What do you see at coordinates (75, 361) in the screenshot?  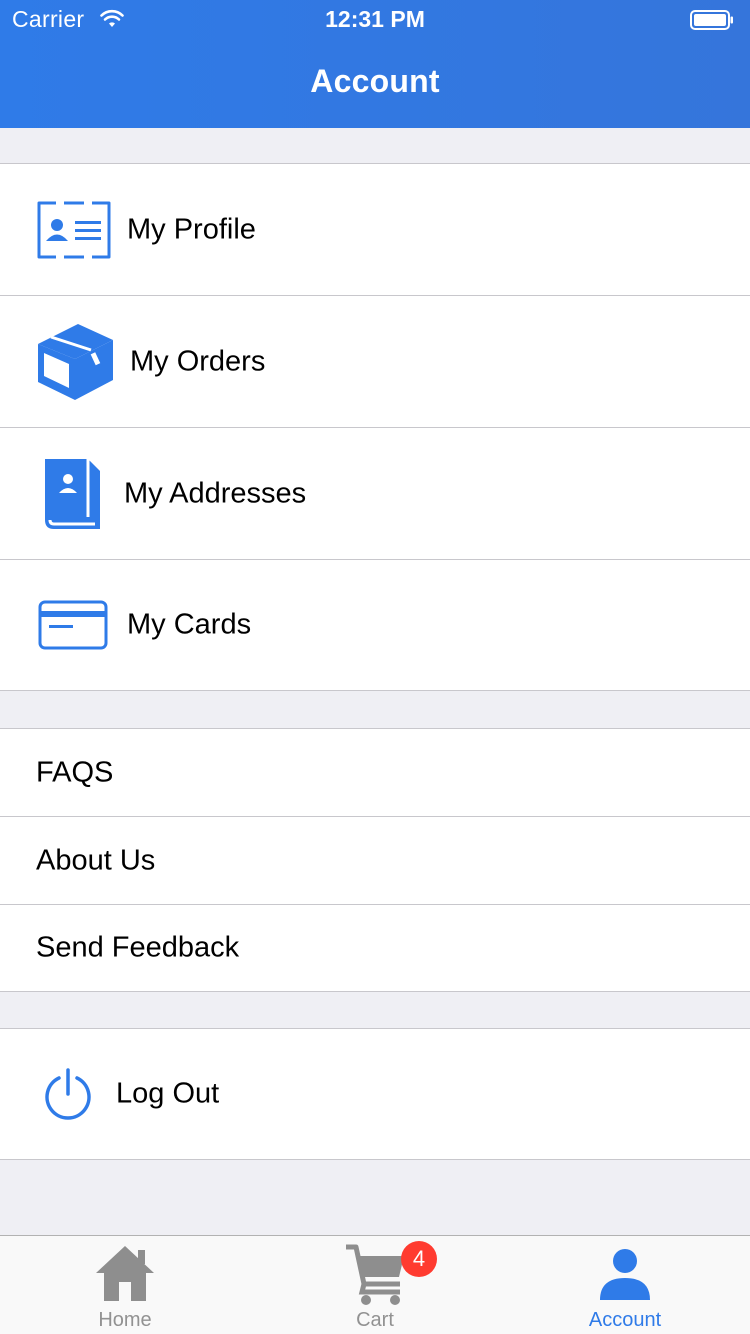 I see `box-icon` at bounding box center [75, 361].